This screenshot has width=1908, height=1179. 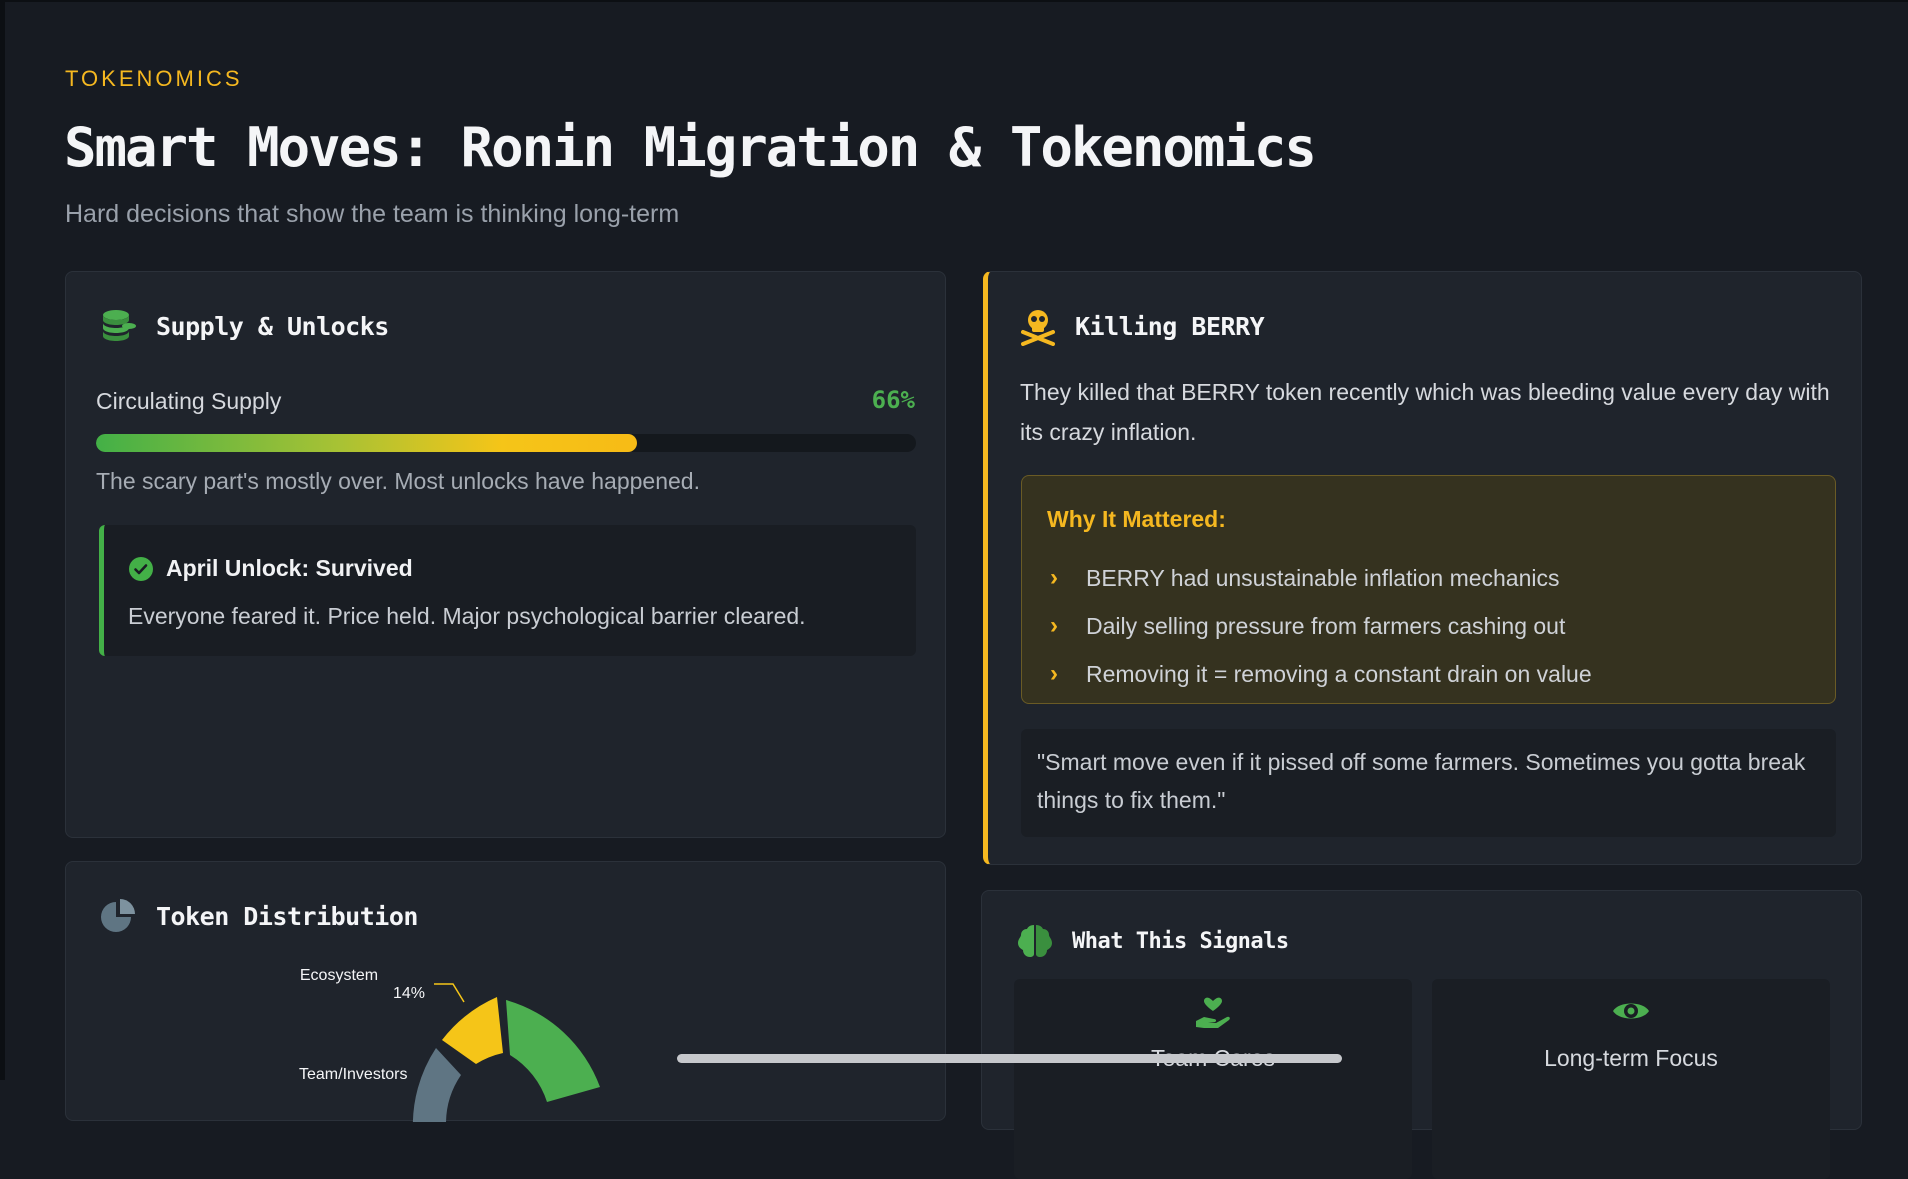 I want to click on circulating-supply-percent: 66%, so click(x=893, y=400).